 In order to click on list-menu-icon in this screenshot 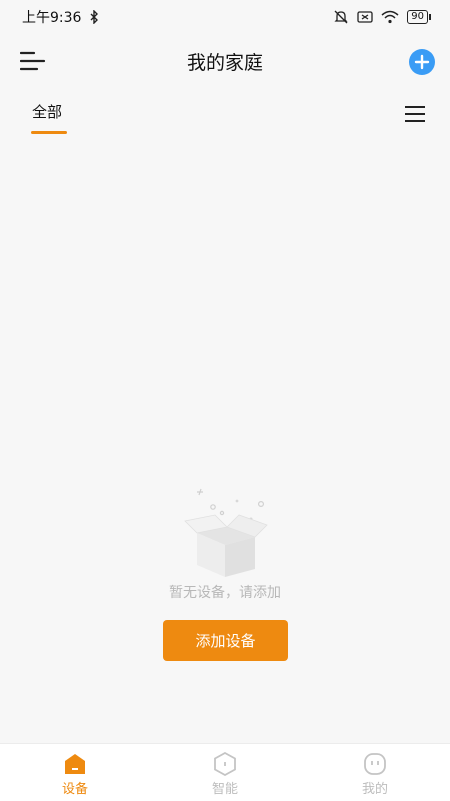, I will do `click(415, 114)`.